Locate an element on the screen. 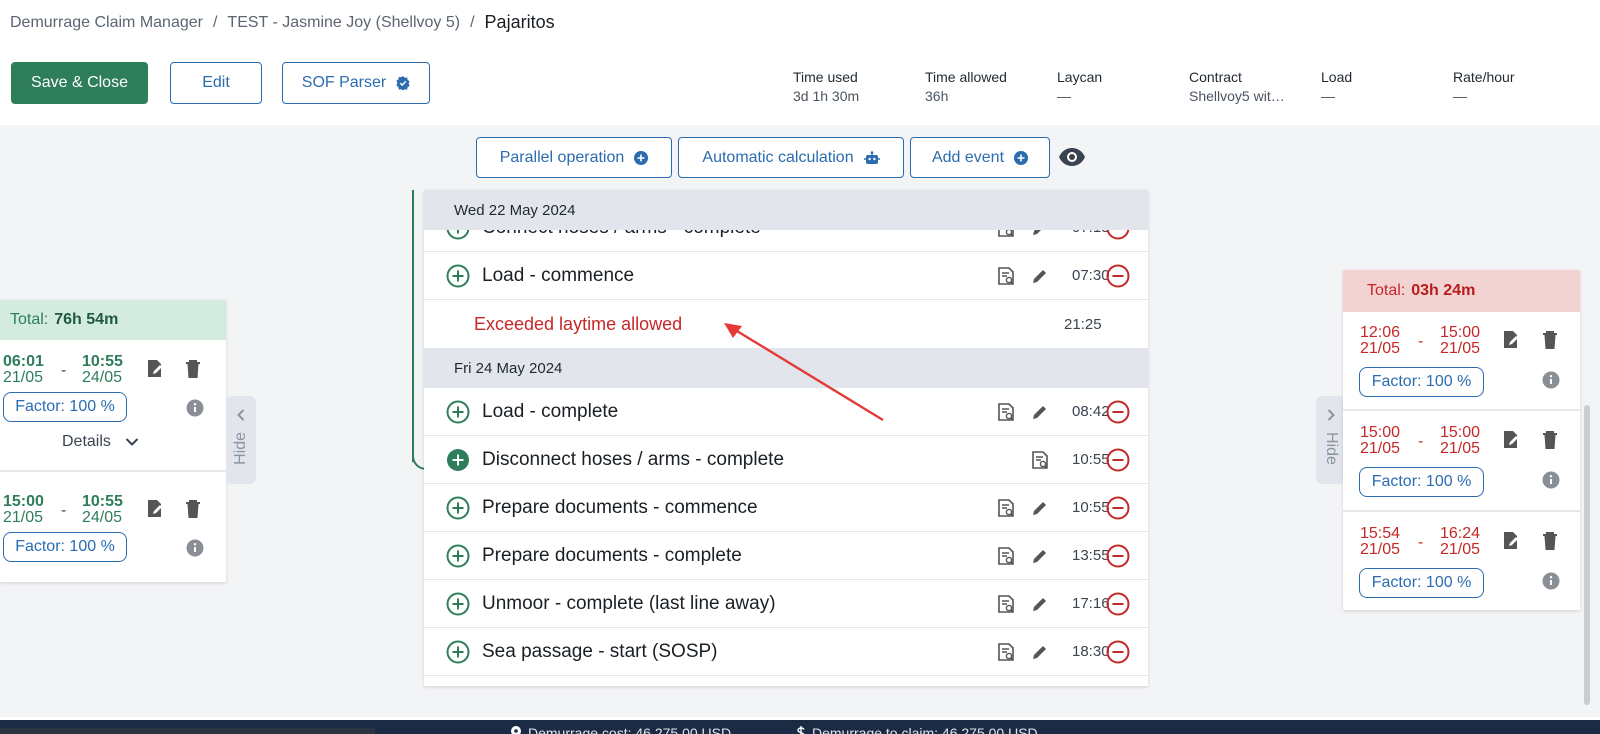 This screenshot has height=734, width=1600. total-value: 76h 54m is located at coordinates (86, 319).